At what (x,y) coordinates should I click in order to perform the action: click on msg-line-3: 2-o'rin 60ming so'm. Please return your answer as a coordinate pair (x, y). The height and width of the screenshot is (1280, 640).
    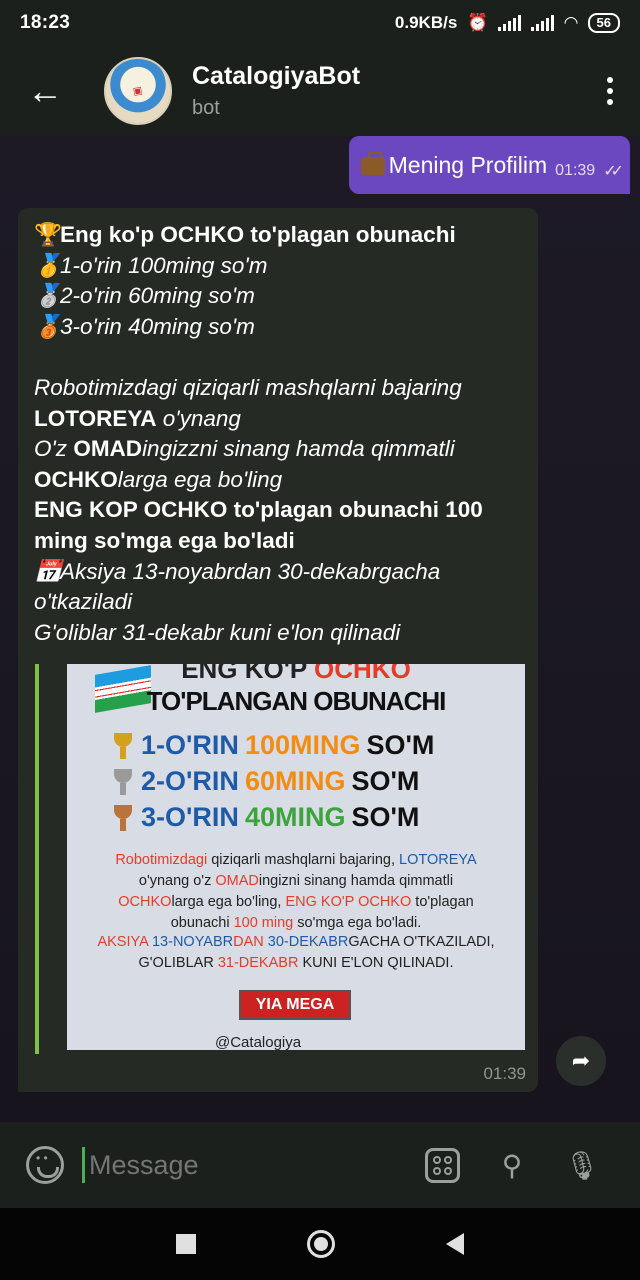
    Looking at the image, I should click on (157, 296).